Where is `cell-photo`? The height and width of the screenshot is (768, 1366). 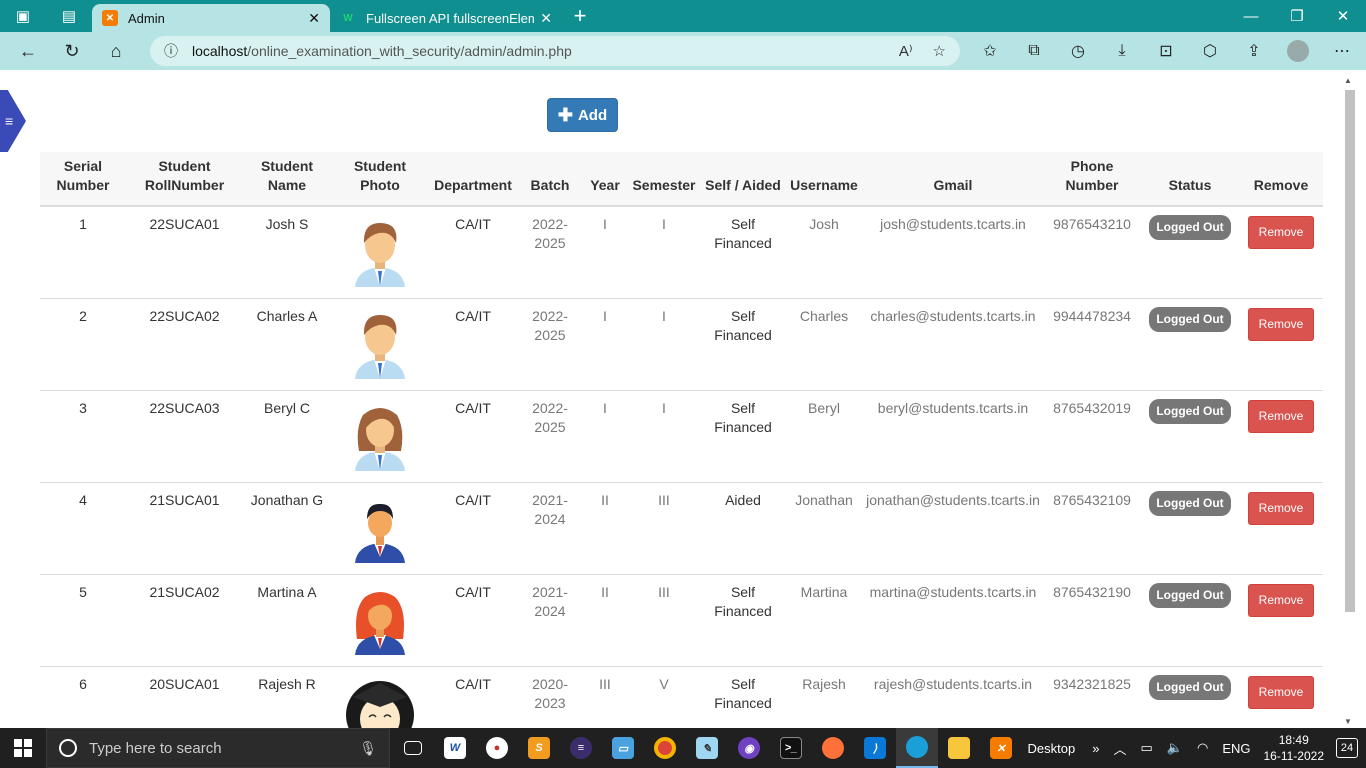 cell-photo is located at coordinates (380, 697).